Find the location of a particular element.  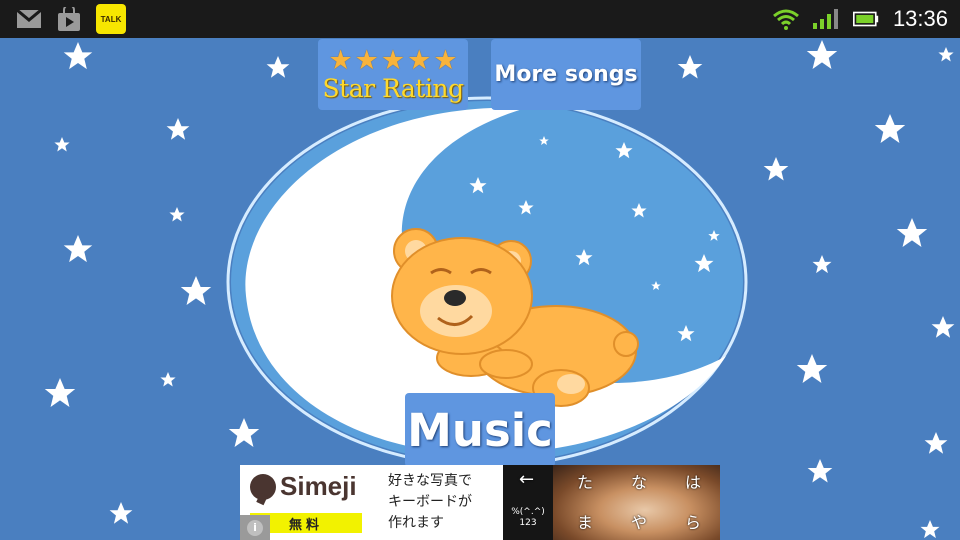

simeji-brand: Simeji is located at coordinates (318, 486).